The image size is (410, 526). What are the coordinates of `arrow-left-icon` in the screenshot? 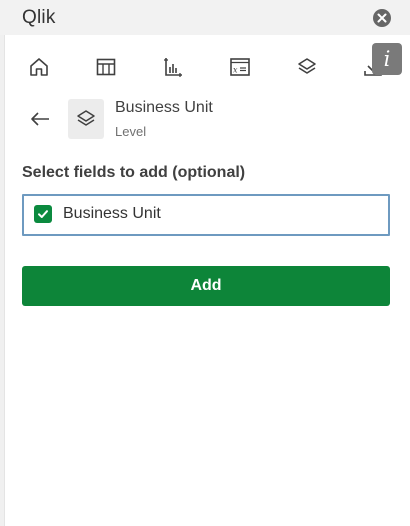 It's located at (40, 119).